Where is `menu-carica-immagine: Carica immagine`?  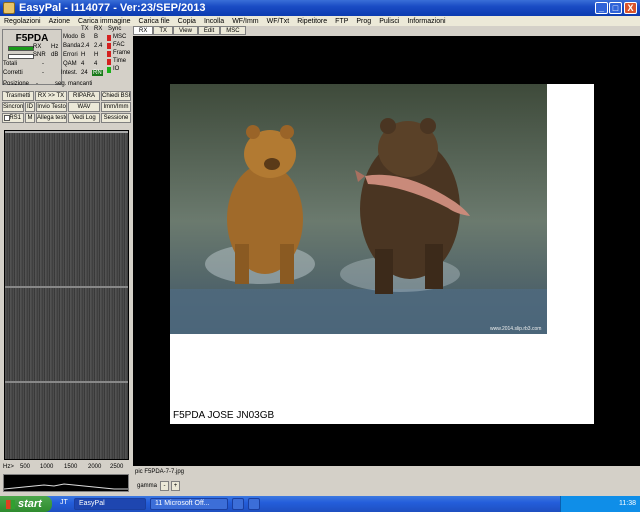
menu-carica-immagine: Carica immagine is located at coordinates (104, 21).